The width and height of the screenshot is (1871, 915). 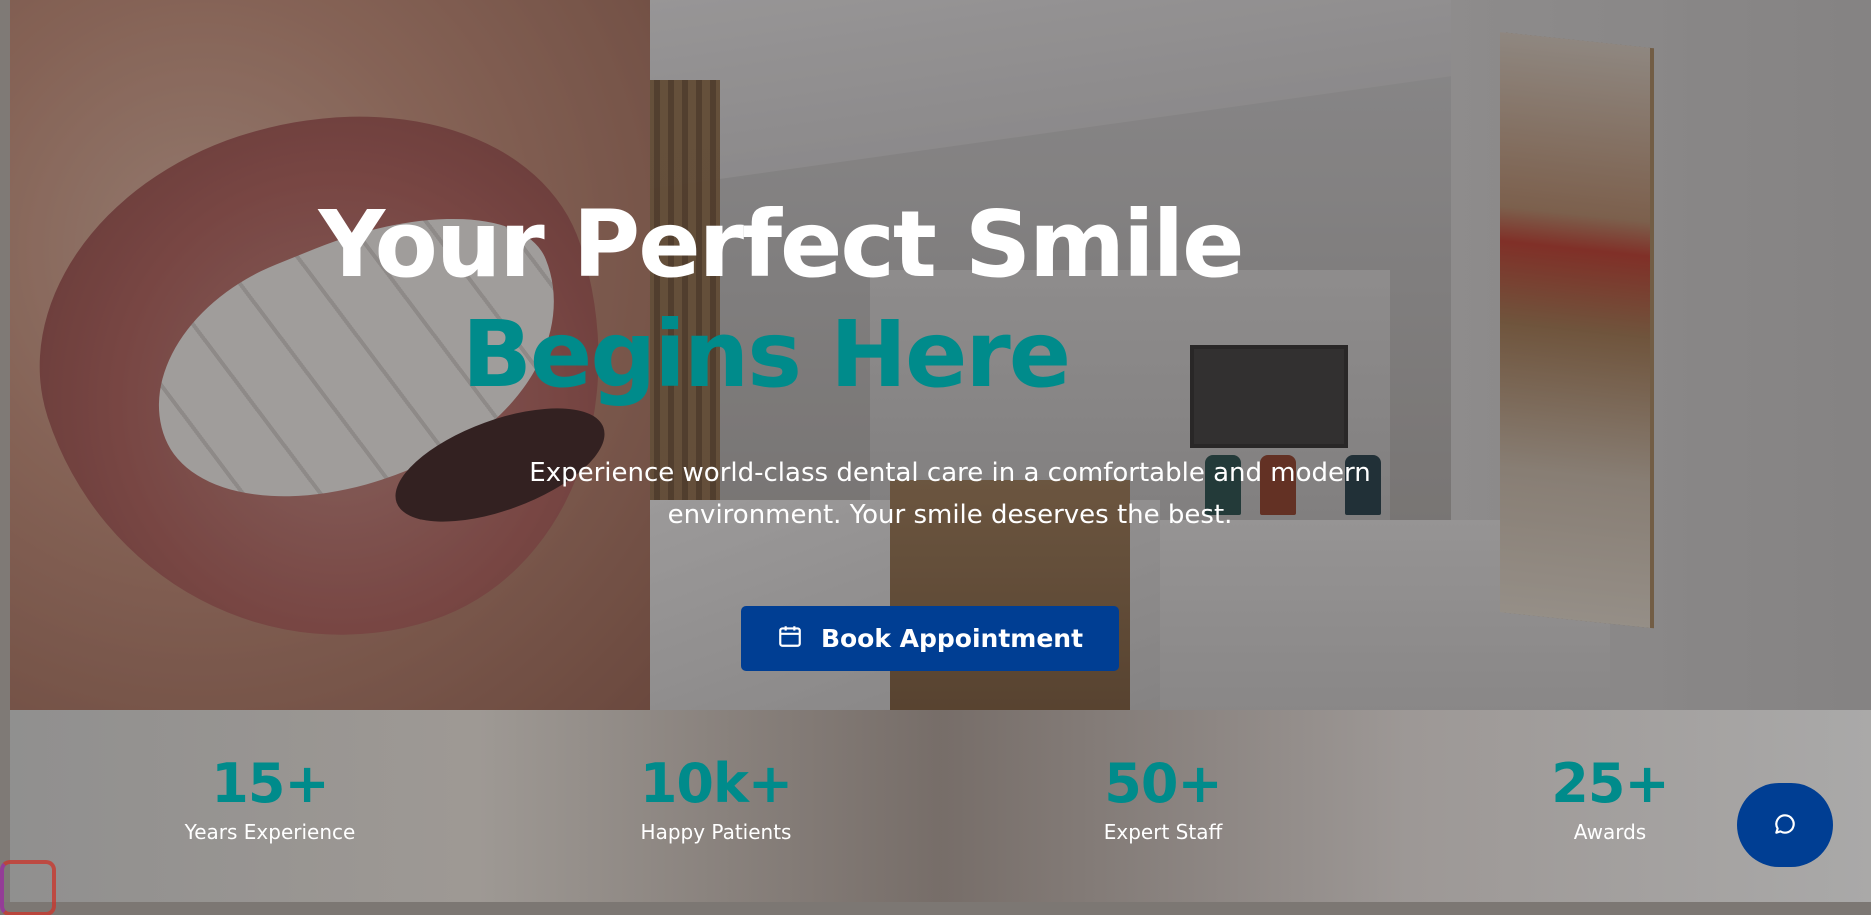 I want to click on hero-title: Your Perfect Smile, so click(x=781, y=244).